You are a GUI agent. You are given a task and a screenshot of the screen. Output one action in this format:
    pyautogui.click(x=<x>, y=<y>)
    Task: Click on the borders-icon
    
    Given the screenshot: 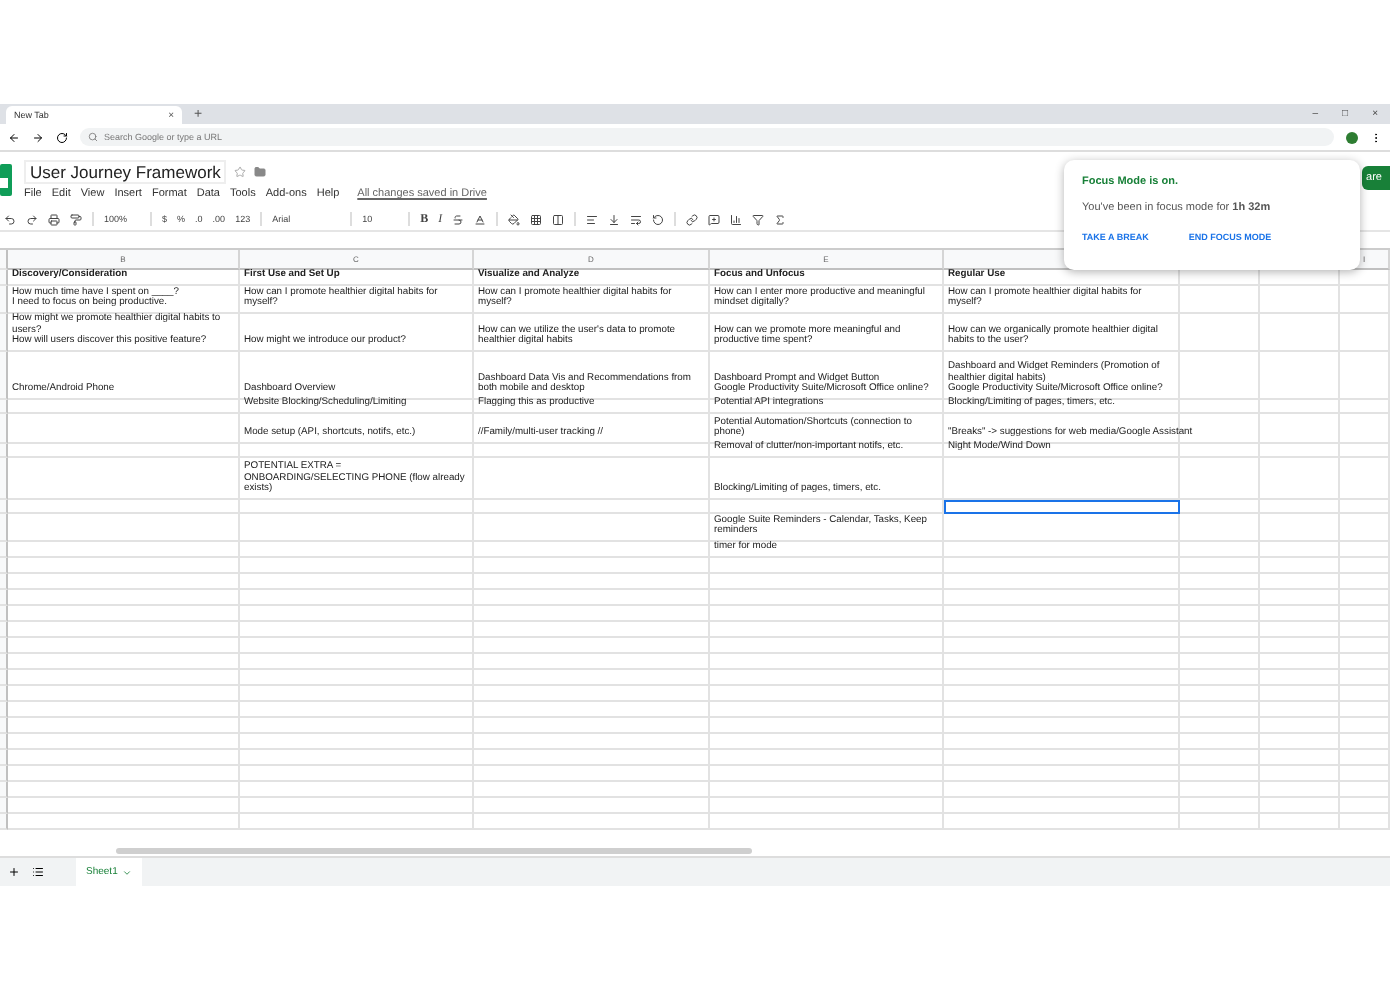 What is the action you would take?
    pyautogui.click(x=536, y=219)
    